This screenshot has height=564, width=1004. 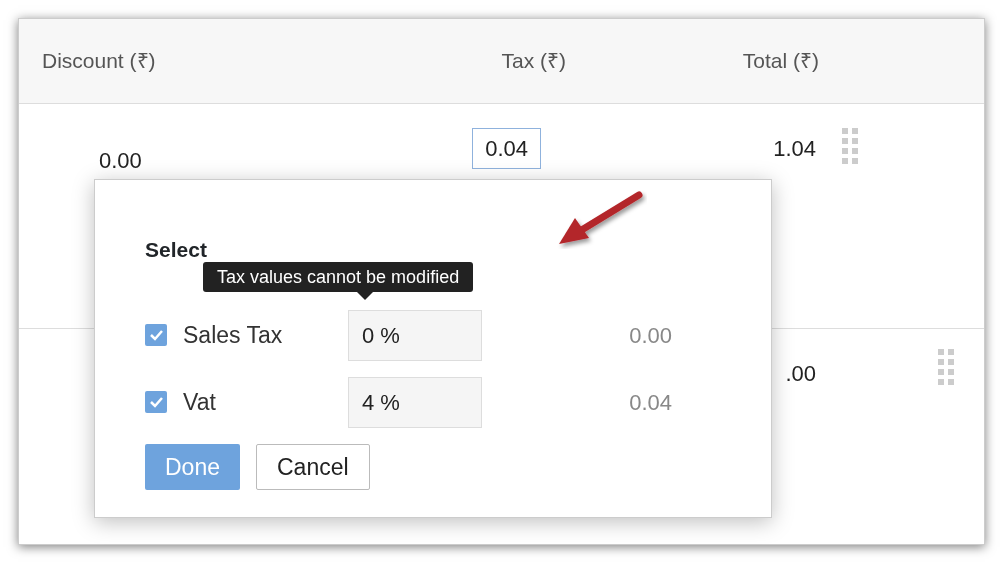 What do you see at coordinates (506, 148) in the screenshot?
I see `tax-field: 0.04` at bounding box center [506, 148].